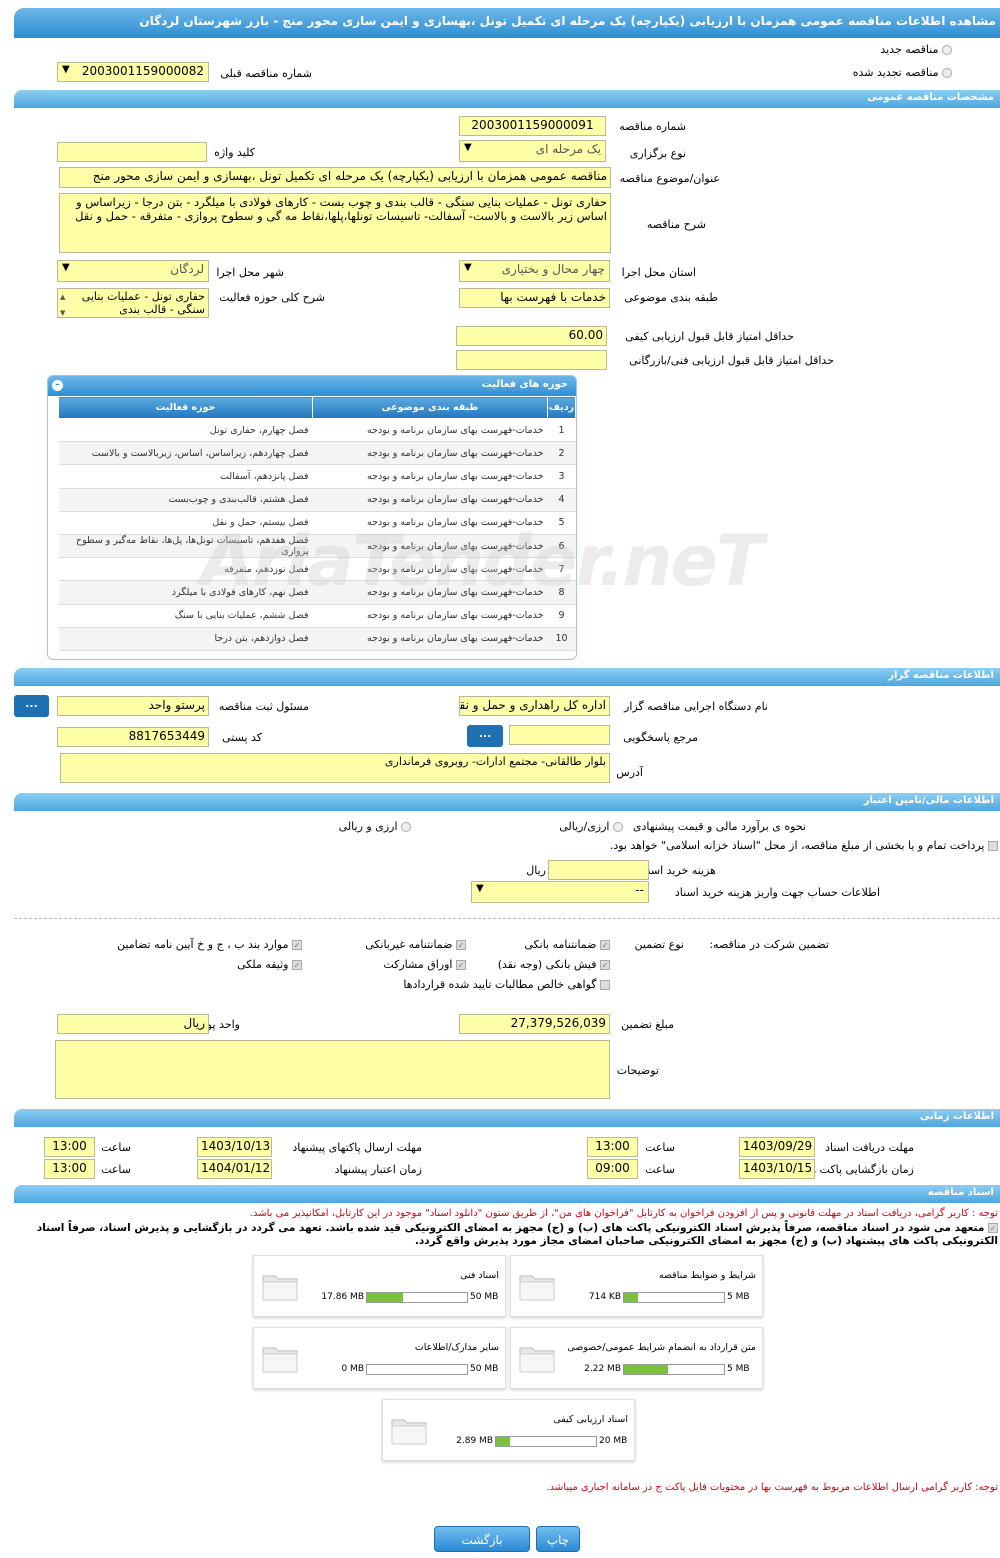 The image size is (1000, 1558). I want to click on org-field: اداره کل راهداری و حمل و نقل, so click(534, 706).